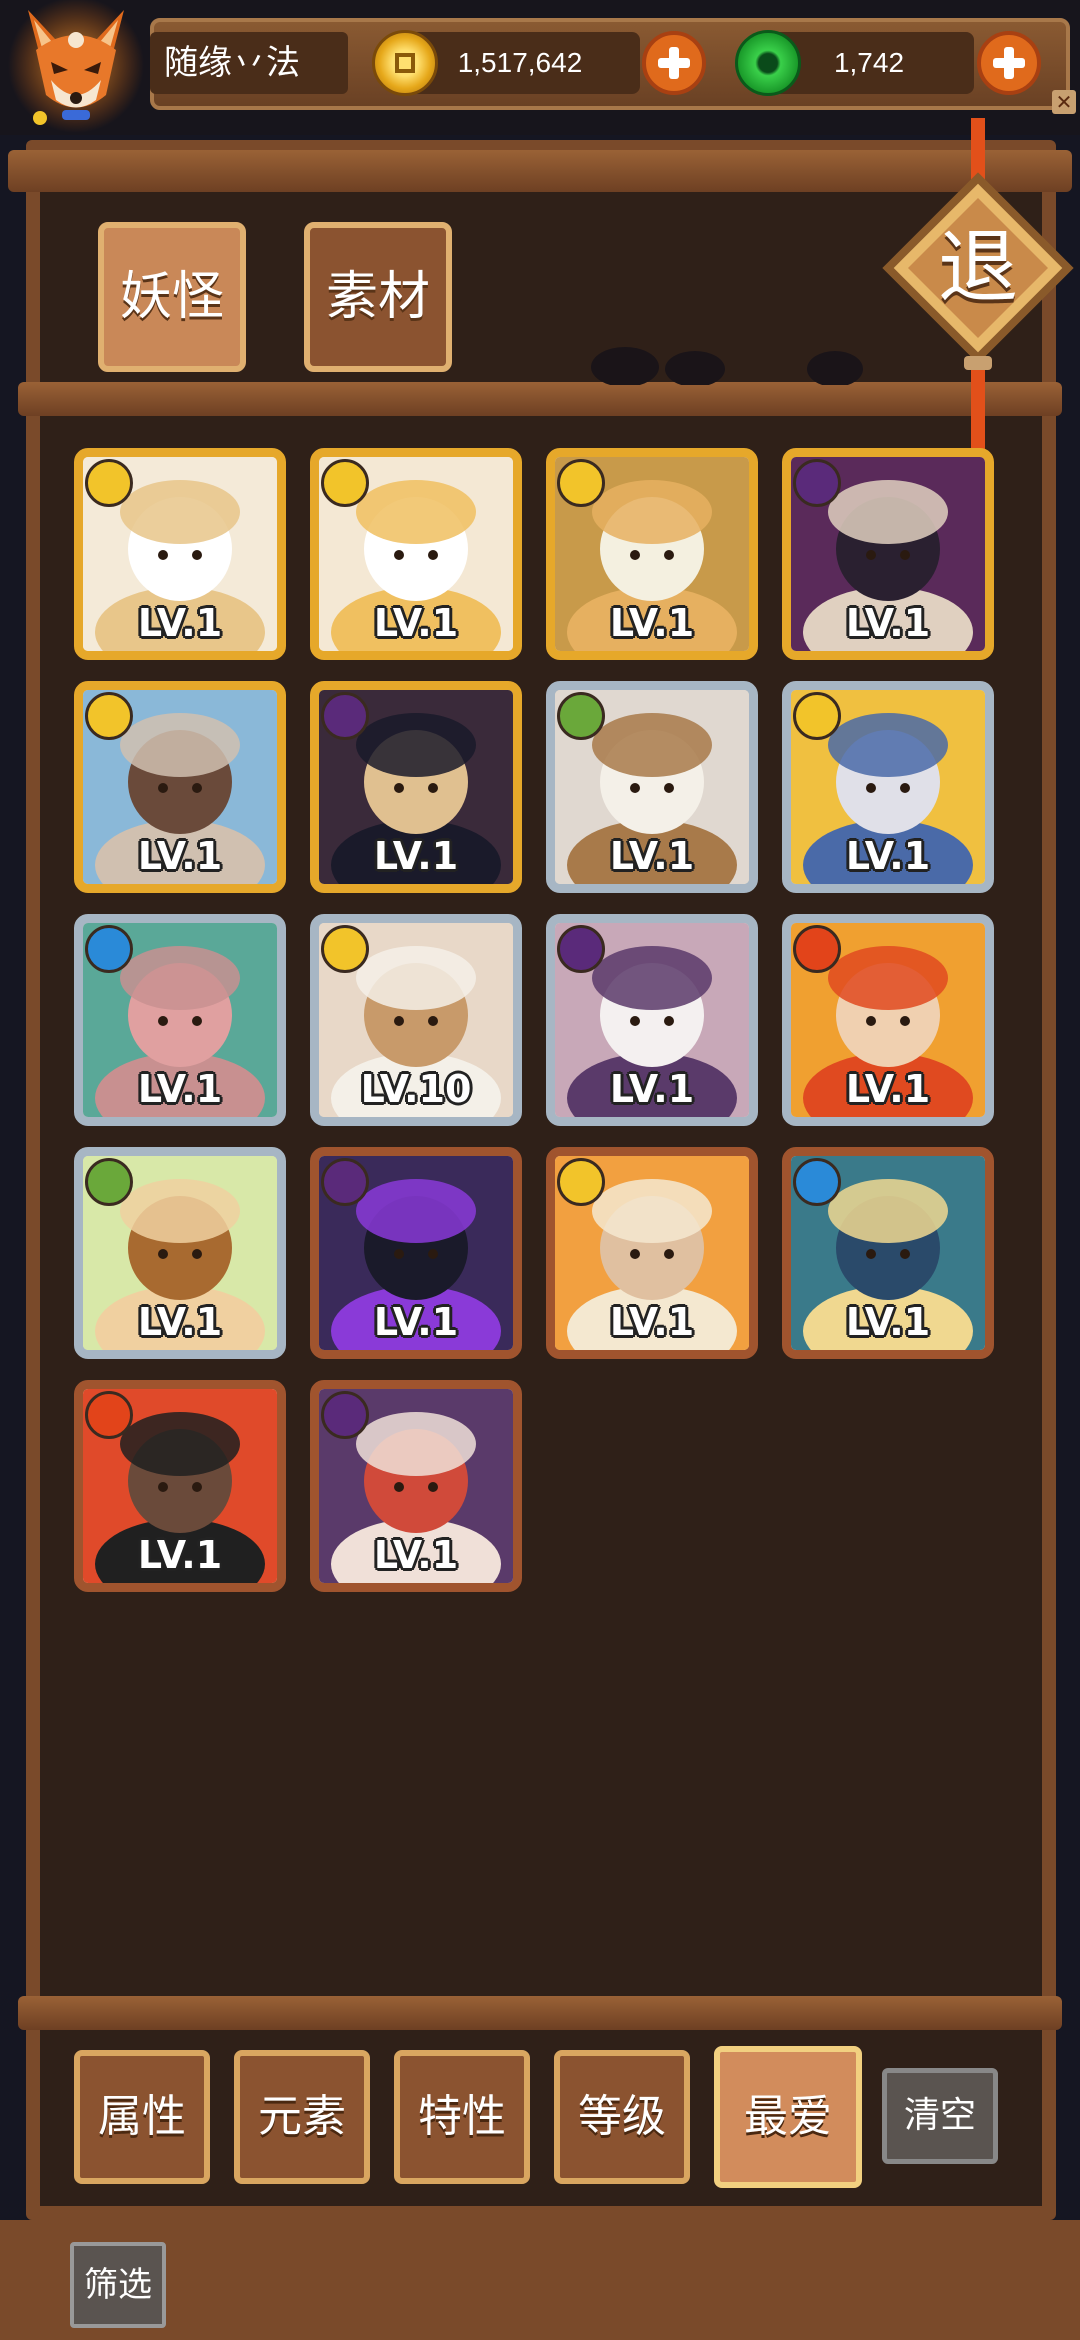 Image resolution: width=1080 pixels, height=2340 pixels. Describe the element at coordinates (540, 67) in the screenshot. I see `top-bar: 随缘丷法 1,517,642 1,742 ✕` at that location.